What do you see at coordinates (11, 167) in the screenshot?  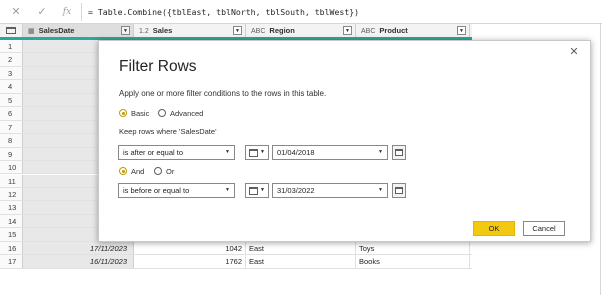 I see `row-number: 10` at bounding box center [11, 167].